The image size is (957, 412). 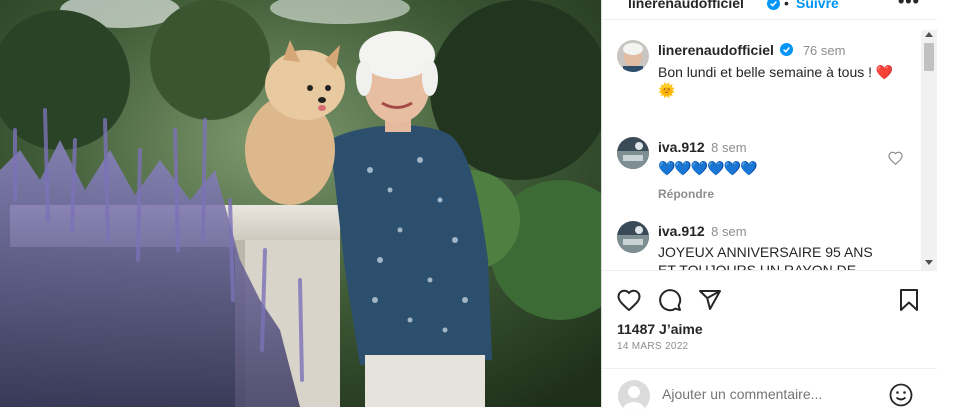 I want to click on comment-text: 💙💙💙💙💙💙, so click(x=708, y=168).